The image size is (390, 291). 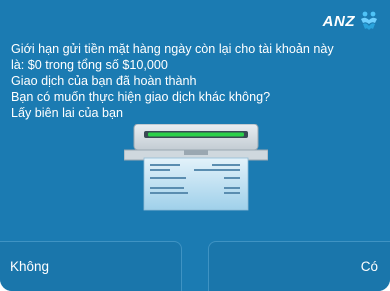 What do you see at coordinates (369, 20) in the screenshot?
I see `anz-people-logo-icon` at bounding box center [369, 20].